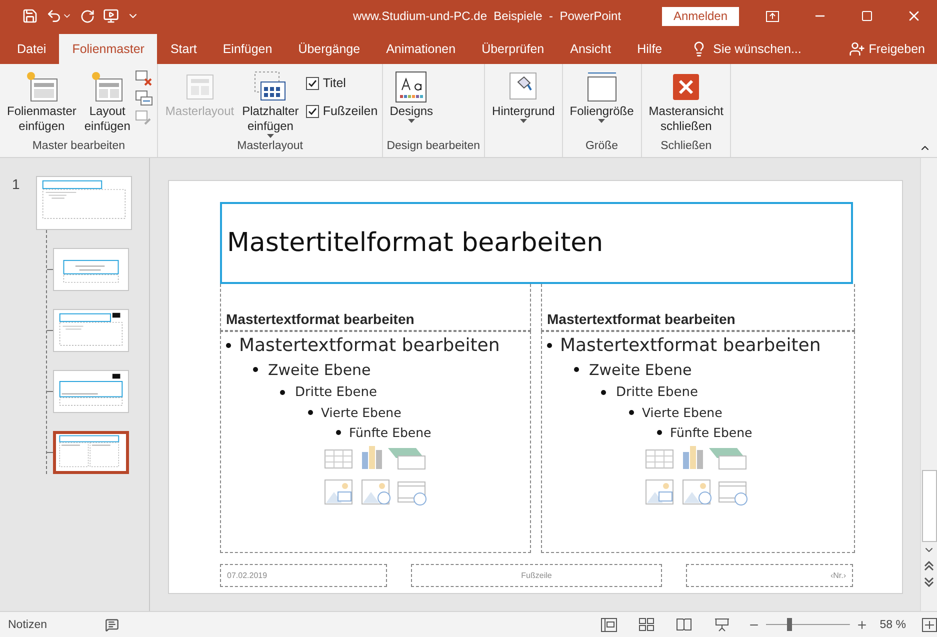  What do you see at coordinates (270, 147) in the screenshot?
I see `group-label: Masterlayout` at bounding box center [270, 147].